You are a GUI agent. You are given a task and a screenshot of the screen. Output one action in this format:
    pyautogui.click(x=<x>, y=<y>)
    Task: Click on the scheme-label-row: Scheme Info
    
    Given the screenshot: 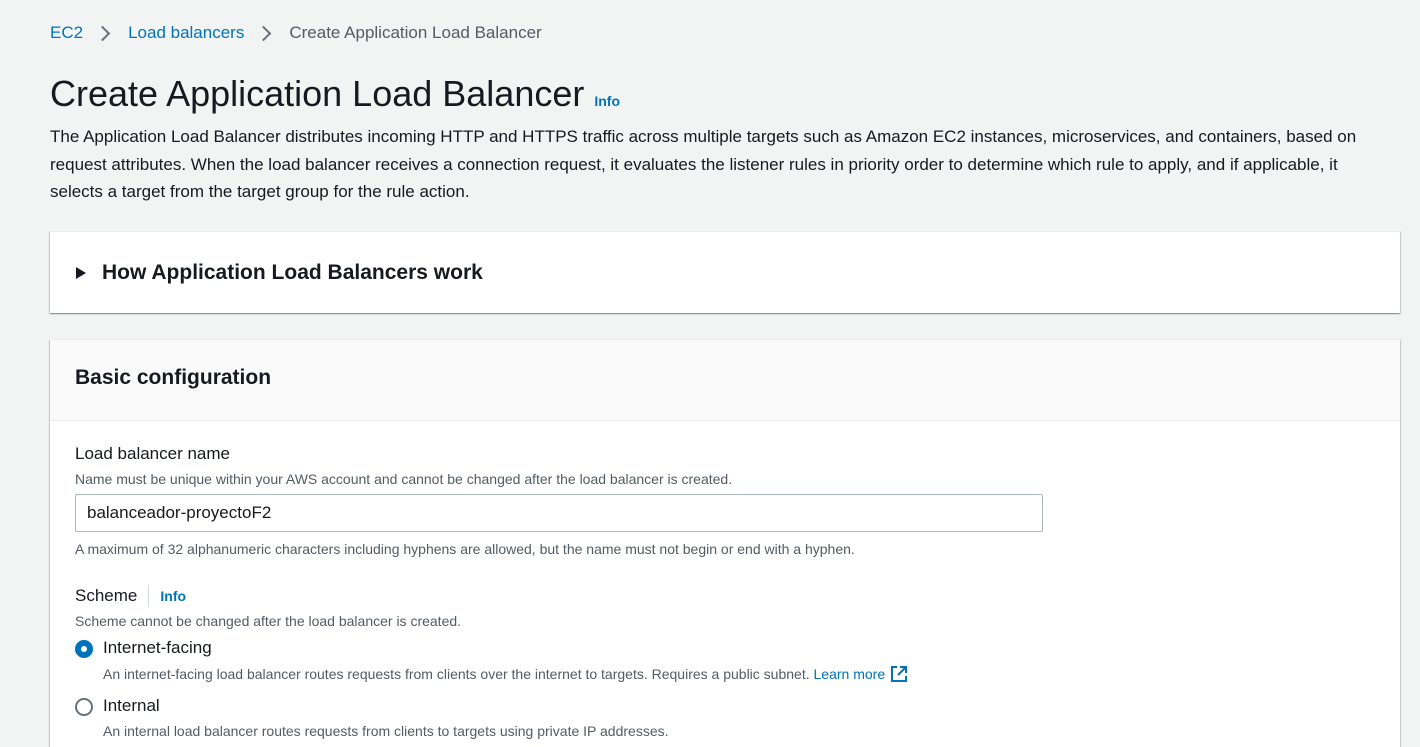 What is the action you would take?
    pyautogui.click(x=130, y=596)
    